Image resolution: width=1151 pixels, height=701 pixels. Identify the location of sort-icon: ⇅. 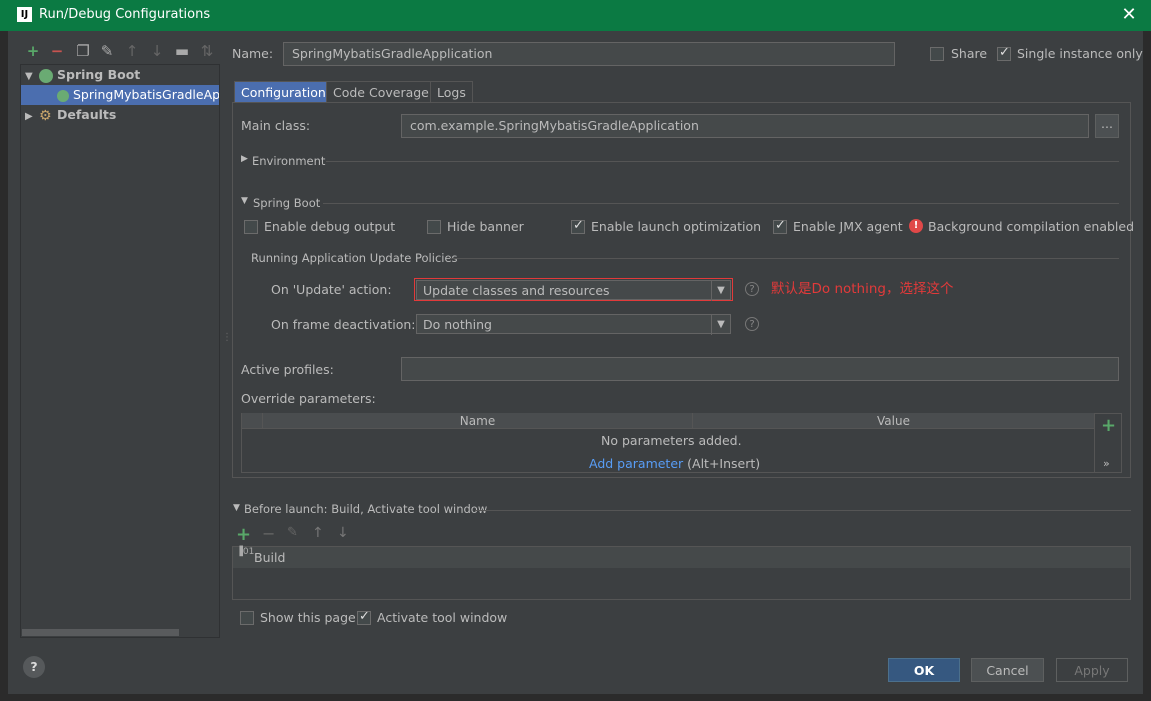
(207, 51).